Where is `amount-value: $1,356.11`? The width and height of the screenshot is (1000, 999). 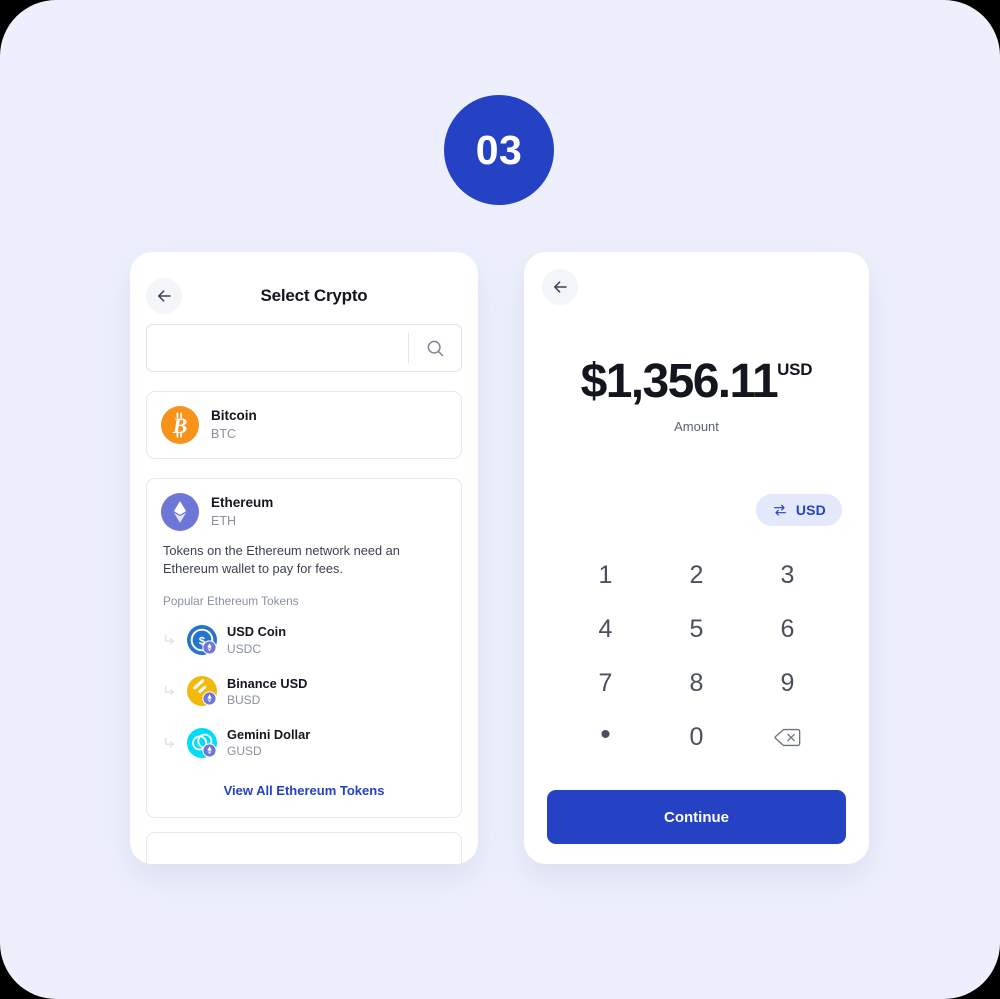 amount-value: $1,356.11 is located at coordinates (679, 381).